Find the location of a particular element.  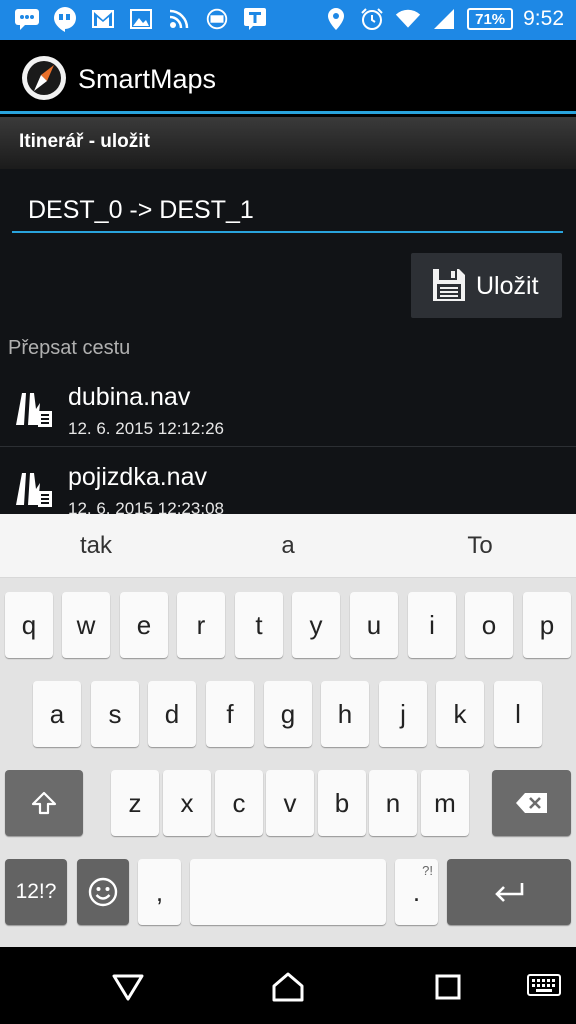

key-c: c is located at coordinates (239, 803).